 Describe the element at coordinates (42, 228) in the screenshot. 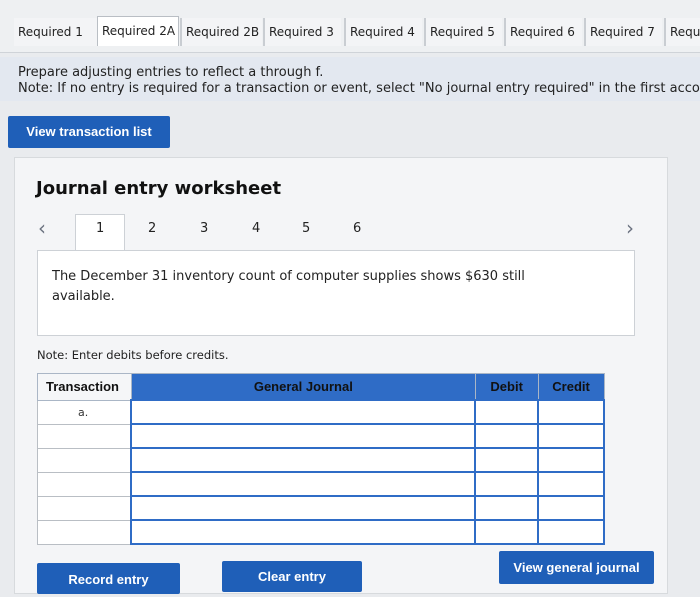

I see `chevron-left-icon: ‹` at that location.